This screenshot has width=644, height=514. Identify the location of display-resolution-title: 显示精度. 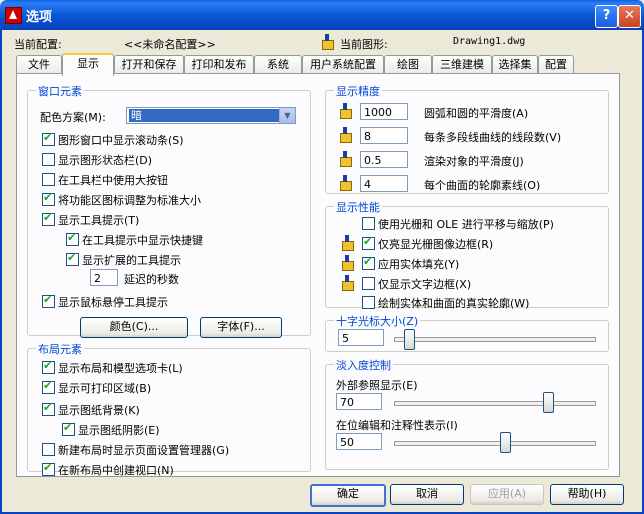
(358, 91).